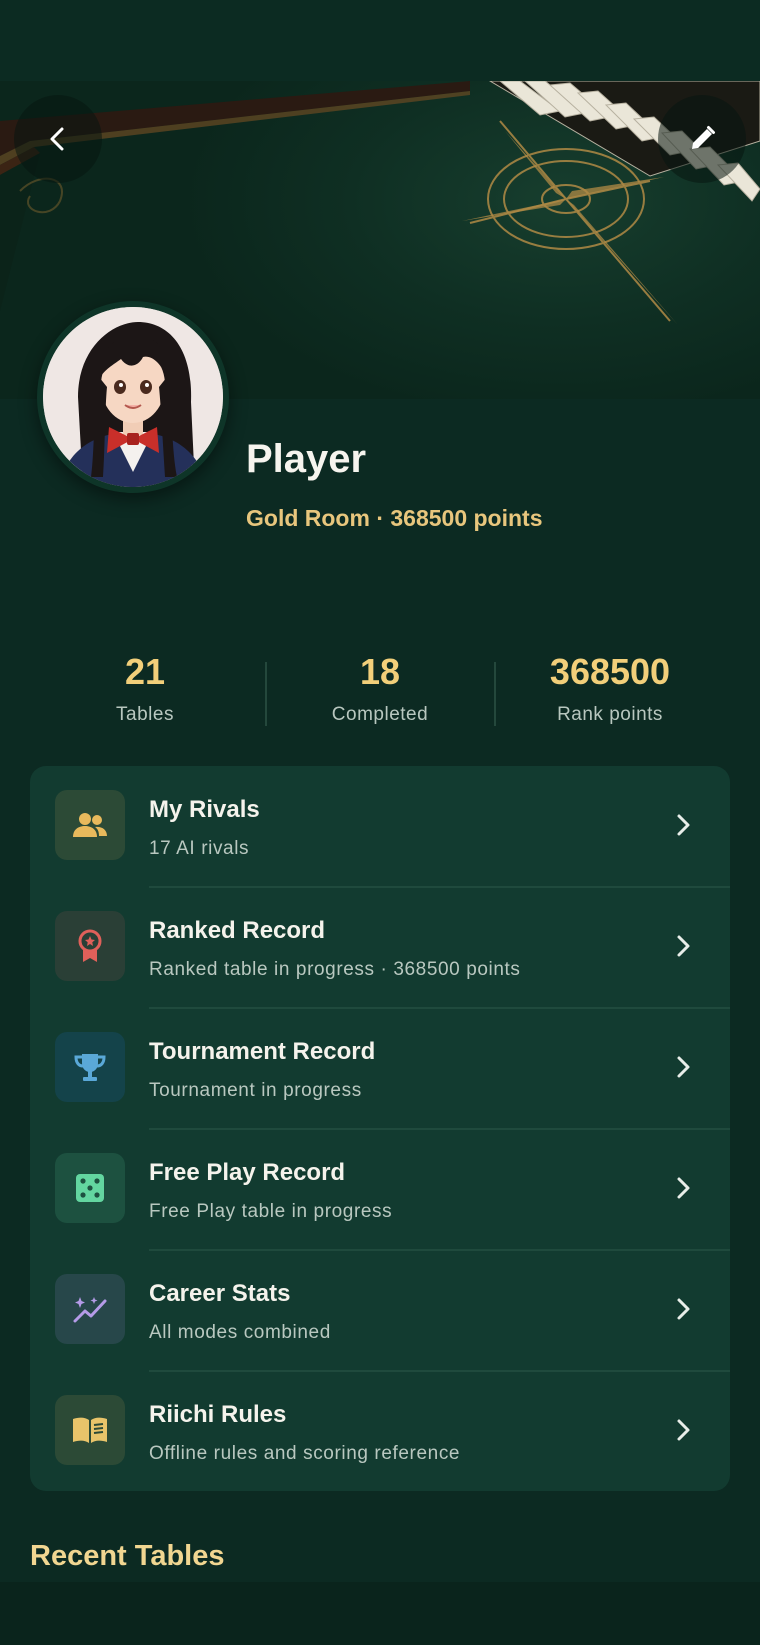  Describe the element at coordinates (380, 1613) in the screenshot. I see `bottom-bar` at that location.